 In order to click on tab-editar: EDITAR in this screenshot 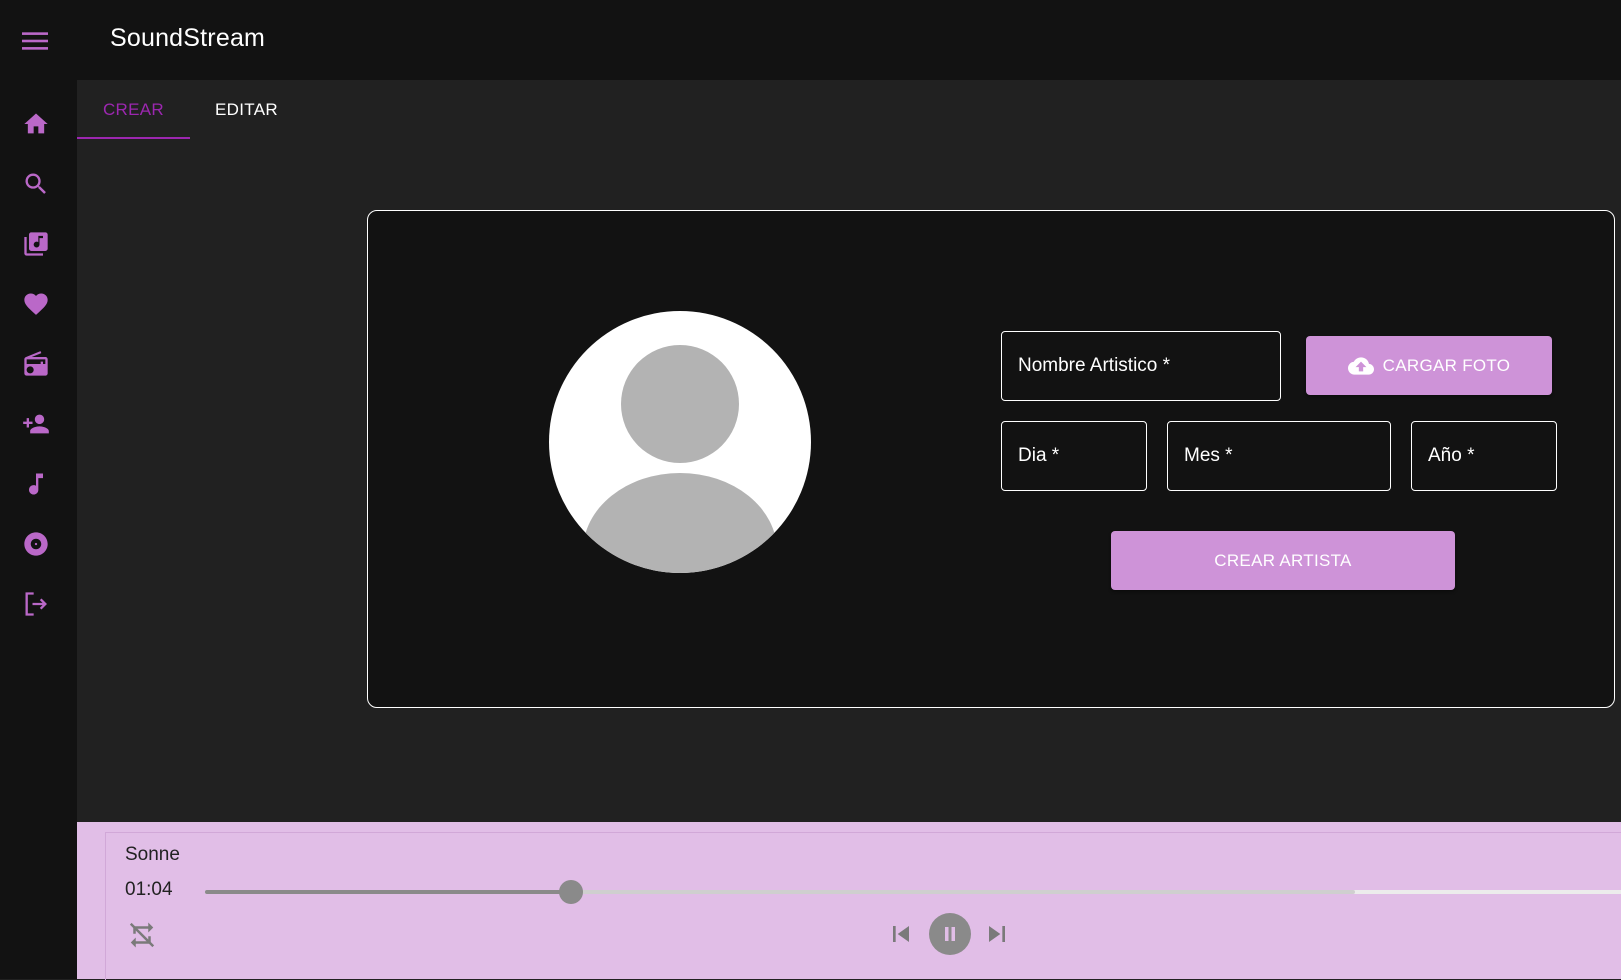, I will do `click(246, 110)`.